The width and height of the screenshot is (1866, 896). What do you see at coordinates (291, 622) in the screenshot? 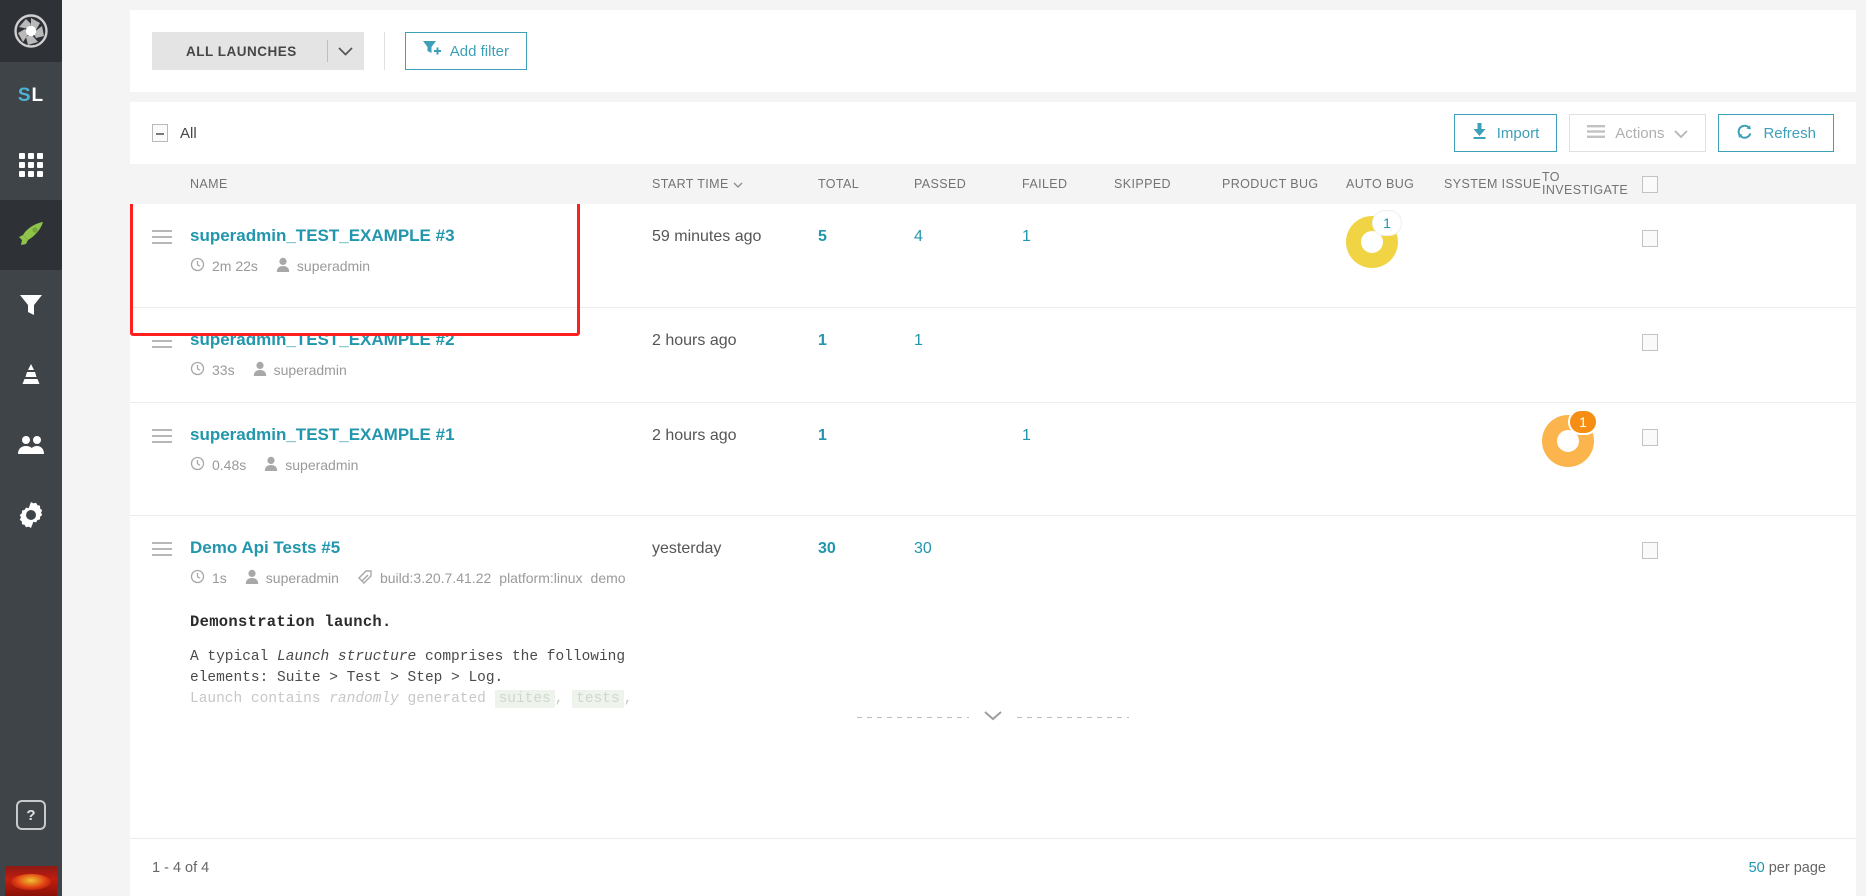
I see `description-title: Demonstration launch.` at bounding box center [291, 622].